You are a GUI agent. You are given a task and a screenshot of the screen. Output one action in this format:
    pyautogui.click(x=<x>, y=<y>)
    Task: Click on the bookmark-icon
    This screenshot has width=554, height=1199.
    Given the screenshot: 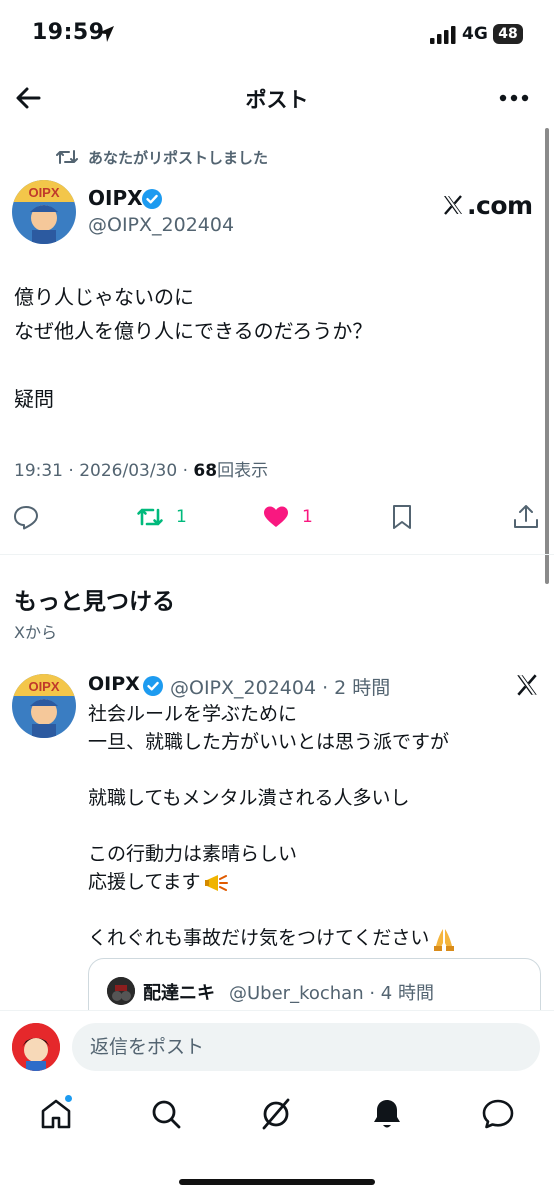 What is the action you would take?
    pyautogui.click(x=402, y=517)
    